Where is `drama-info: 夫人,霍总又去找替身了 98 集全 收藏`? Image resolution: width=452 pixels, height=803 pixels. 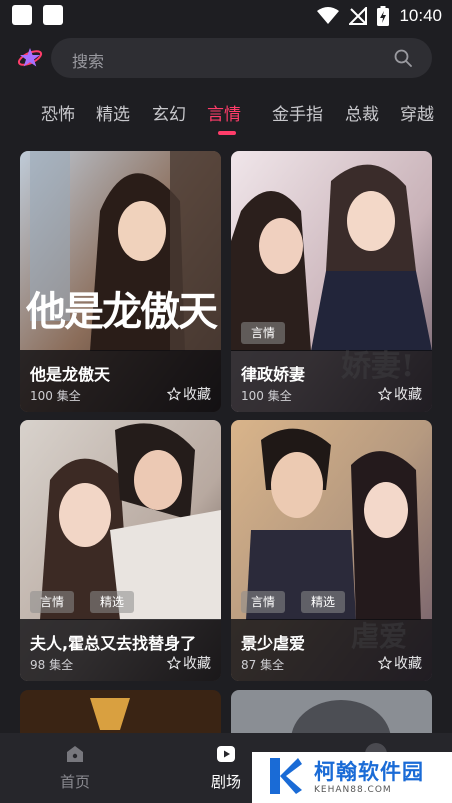
drama-info: 夫人,霍总又去找替身了 98 集全 收藏 is located at coordinates (120, 650).